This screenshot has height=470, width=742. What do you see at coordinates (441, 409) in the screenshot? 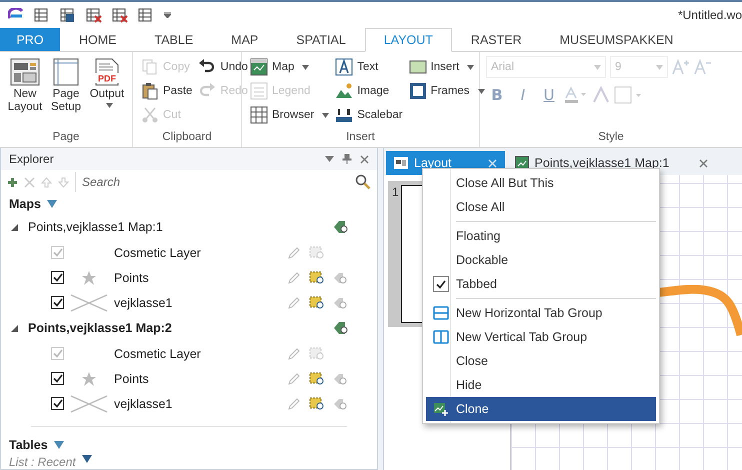
I see `clone-map-icon` at bounding box center [441, 409].